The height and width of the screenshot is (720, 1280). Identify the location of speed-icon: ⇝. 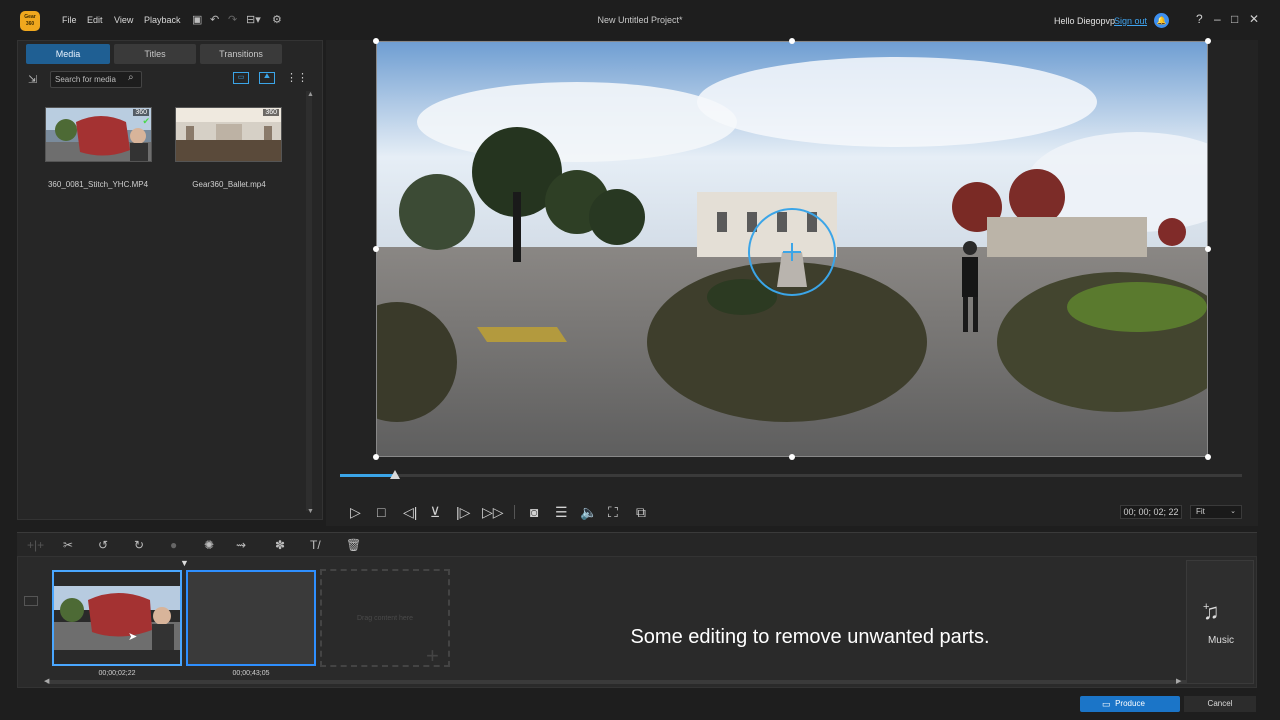
(241, 545).